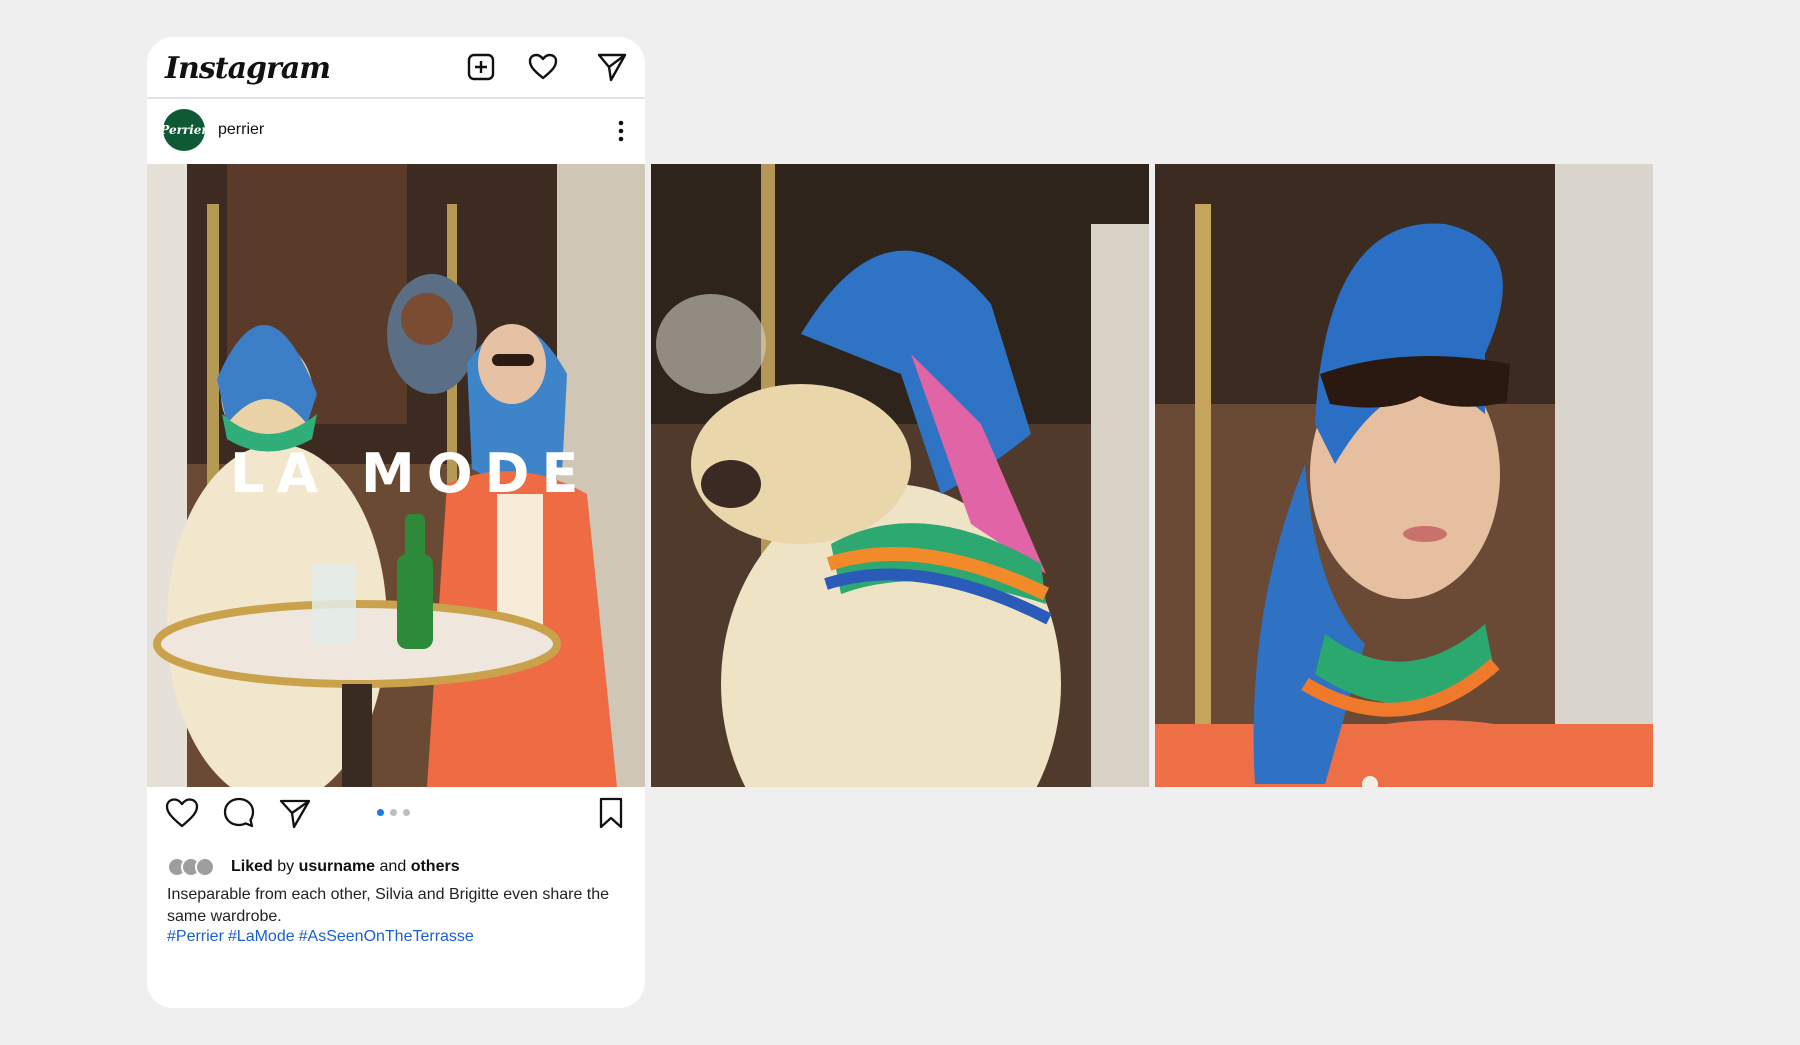 This screenshot has width=1800, height=1045. What do you see at coordinates (396, 820) in the screenshot?
I see `post-actions` at bounding box center [396, 820].